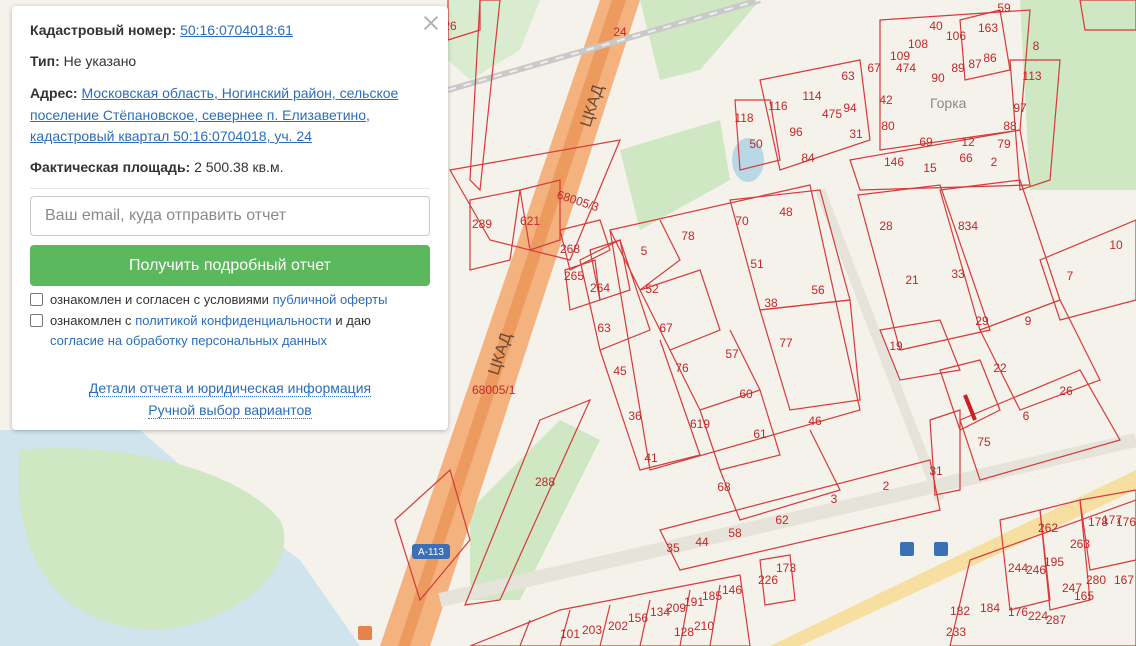  Describe the element at coordinates (36, 320) in the screenshot. I see `privacy-checkbox` at that location.